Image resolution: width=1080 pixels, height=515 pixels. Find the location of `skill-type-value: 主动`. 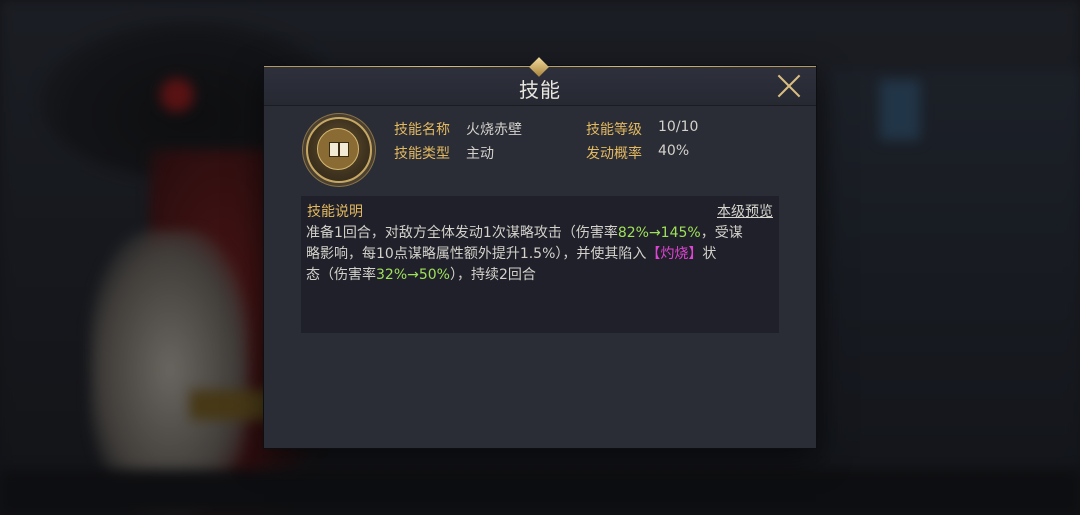

skill-type-value: 主动 is located at coordinates (480, 154).